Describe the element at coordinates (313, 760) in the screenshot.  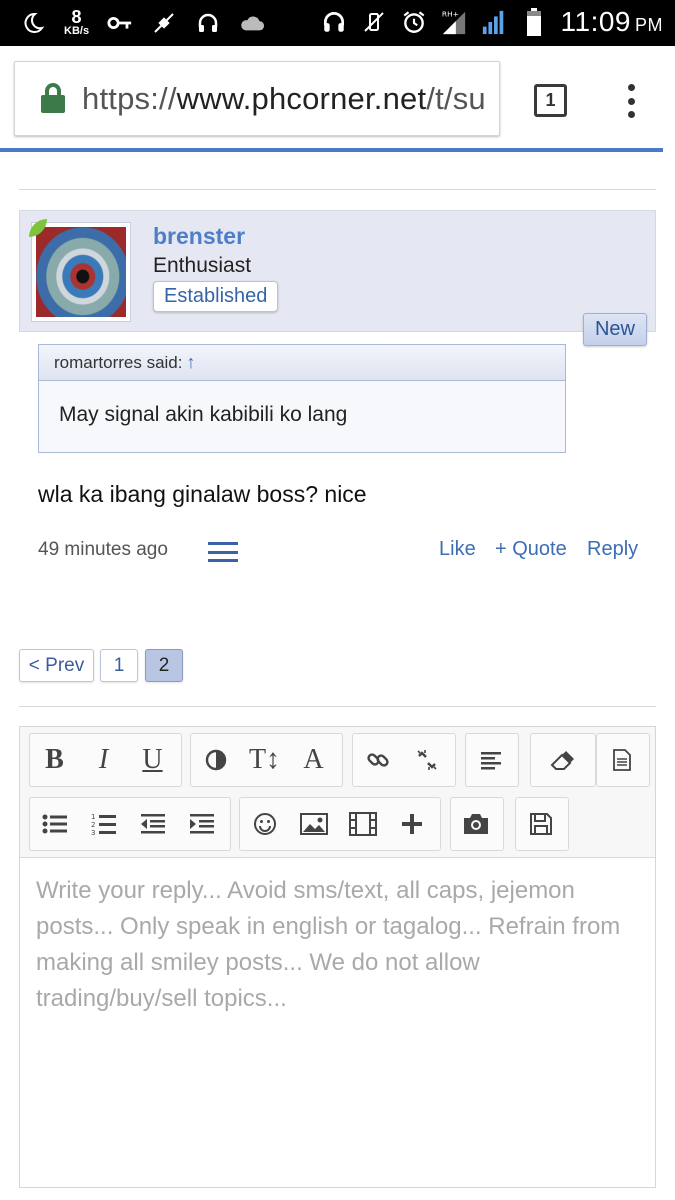
I see `font-icon: A` at that location.